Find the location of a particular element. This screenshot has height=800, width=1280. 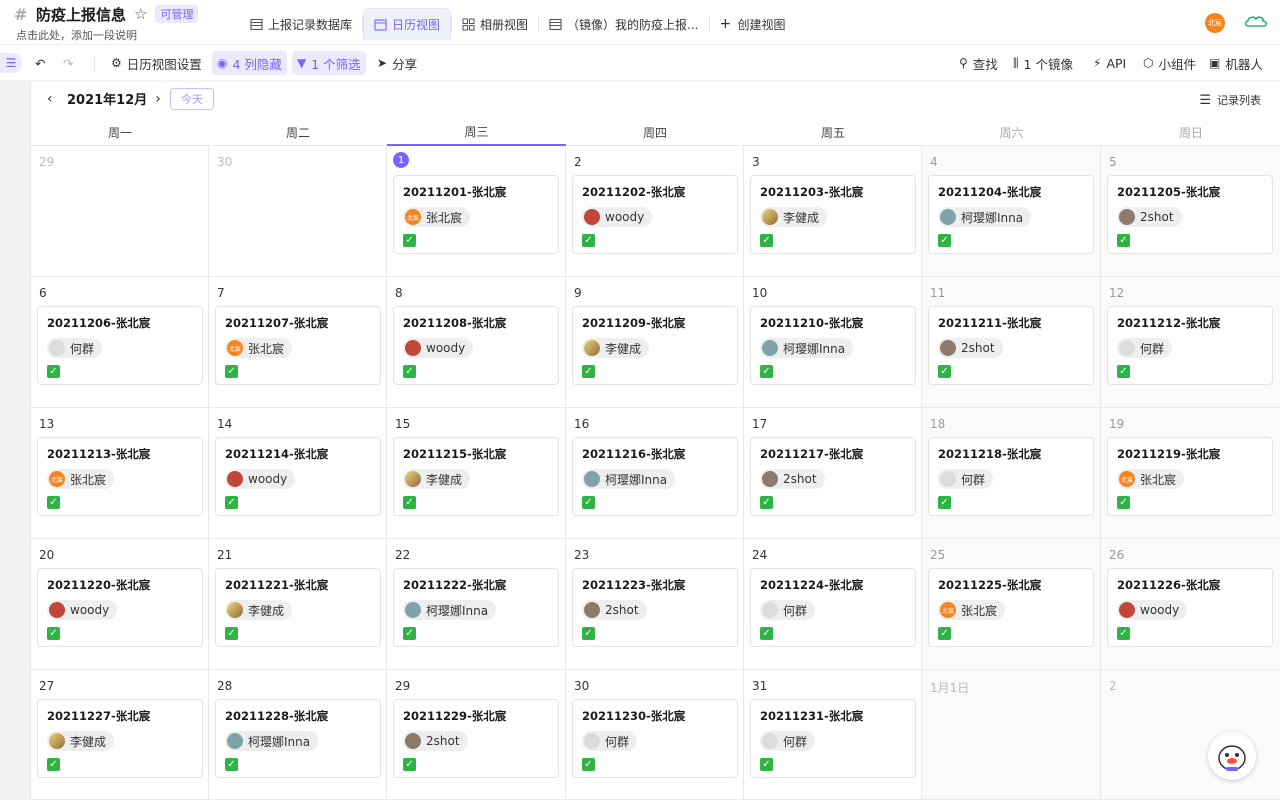

record-card: 20211220-张北宸 woody ✓ is located at coordinates (120, 607).